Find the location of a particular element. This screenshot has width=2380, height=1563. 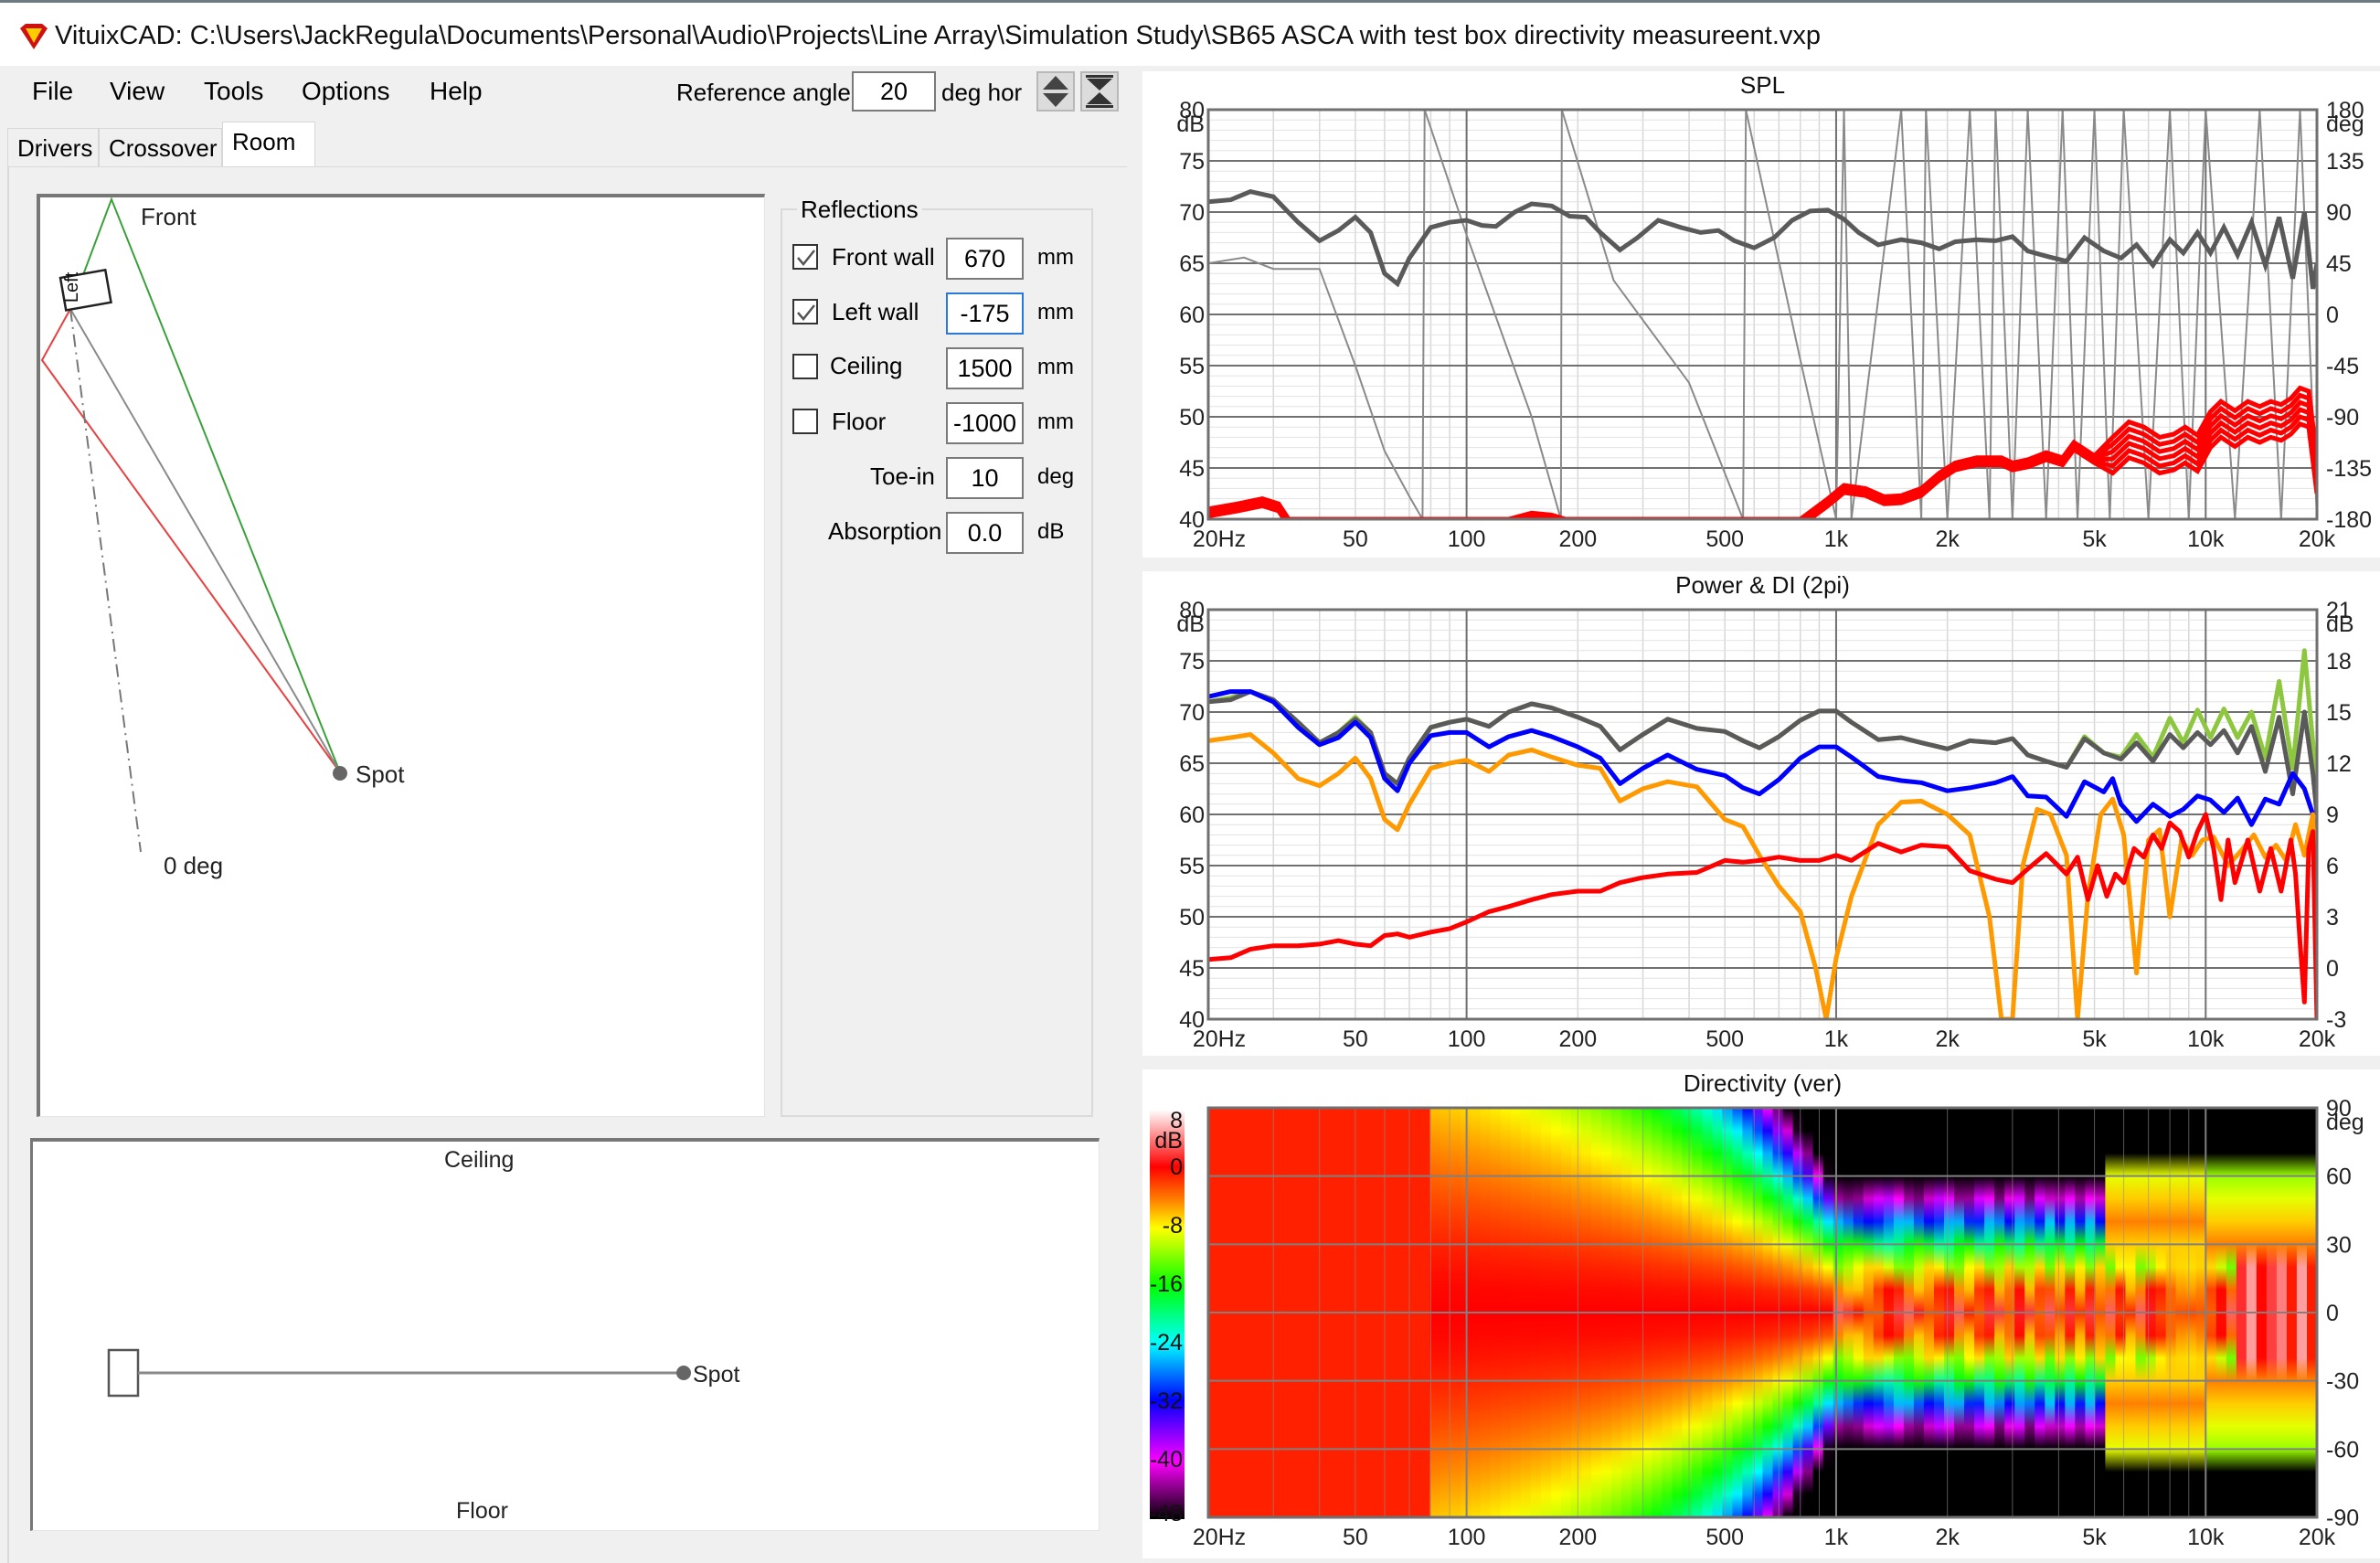

colorbar-tick-label: 0 is located at coordinates (1176, 1167).